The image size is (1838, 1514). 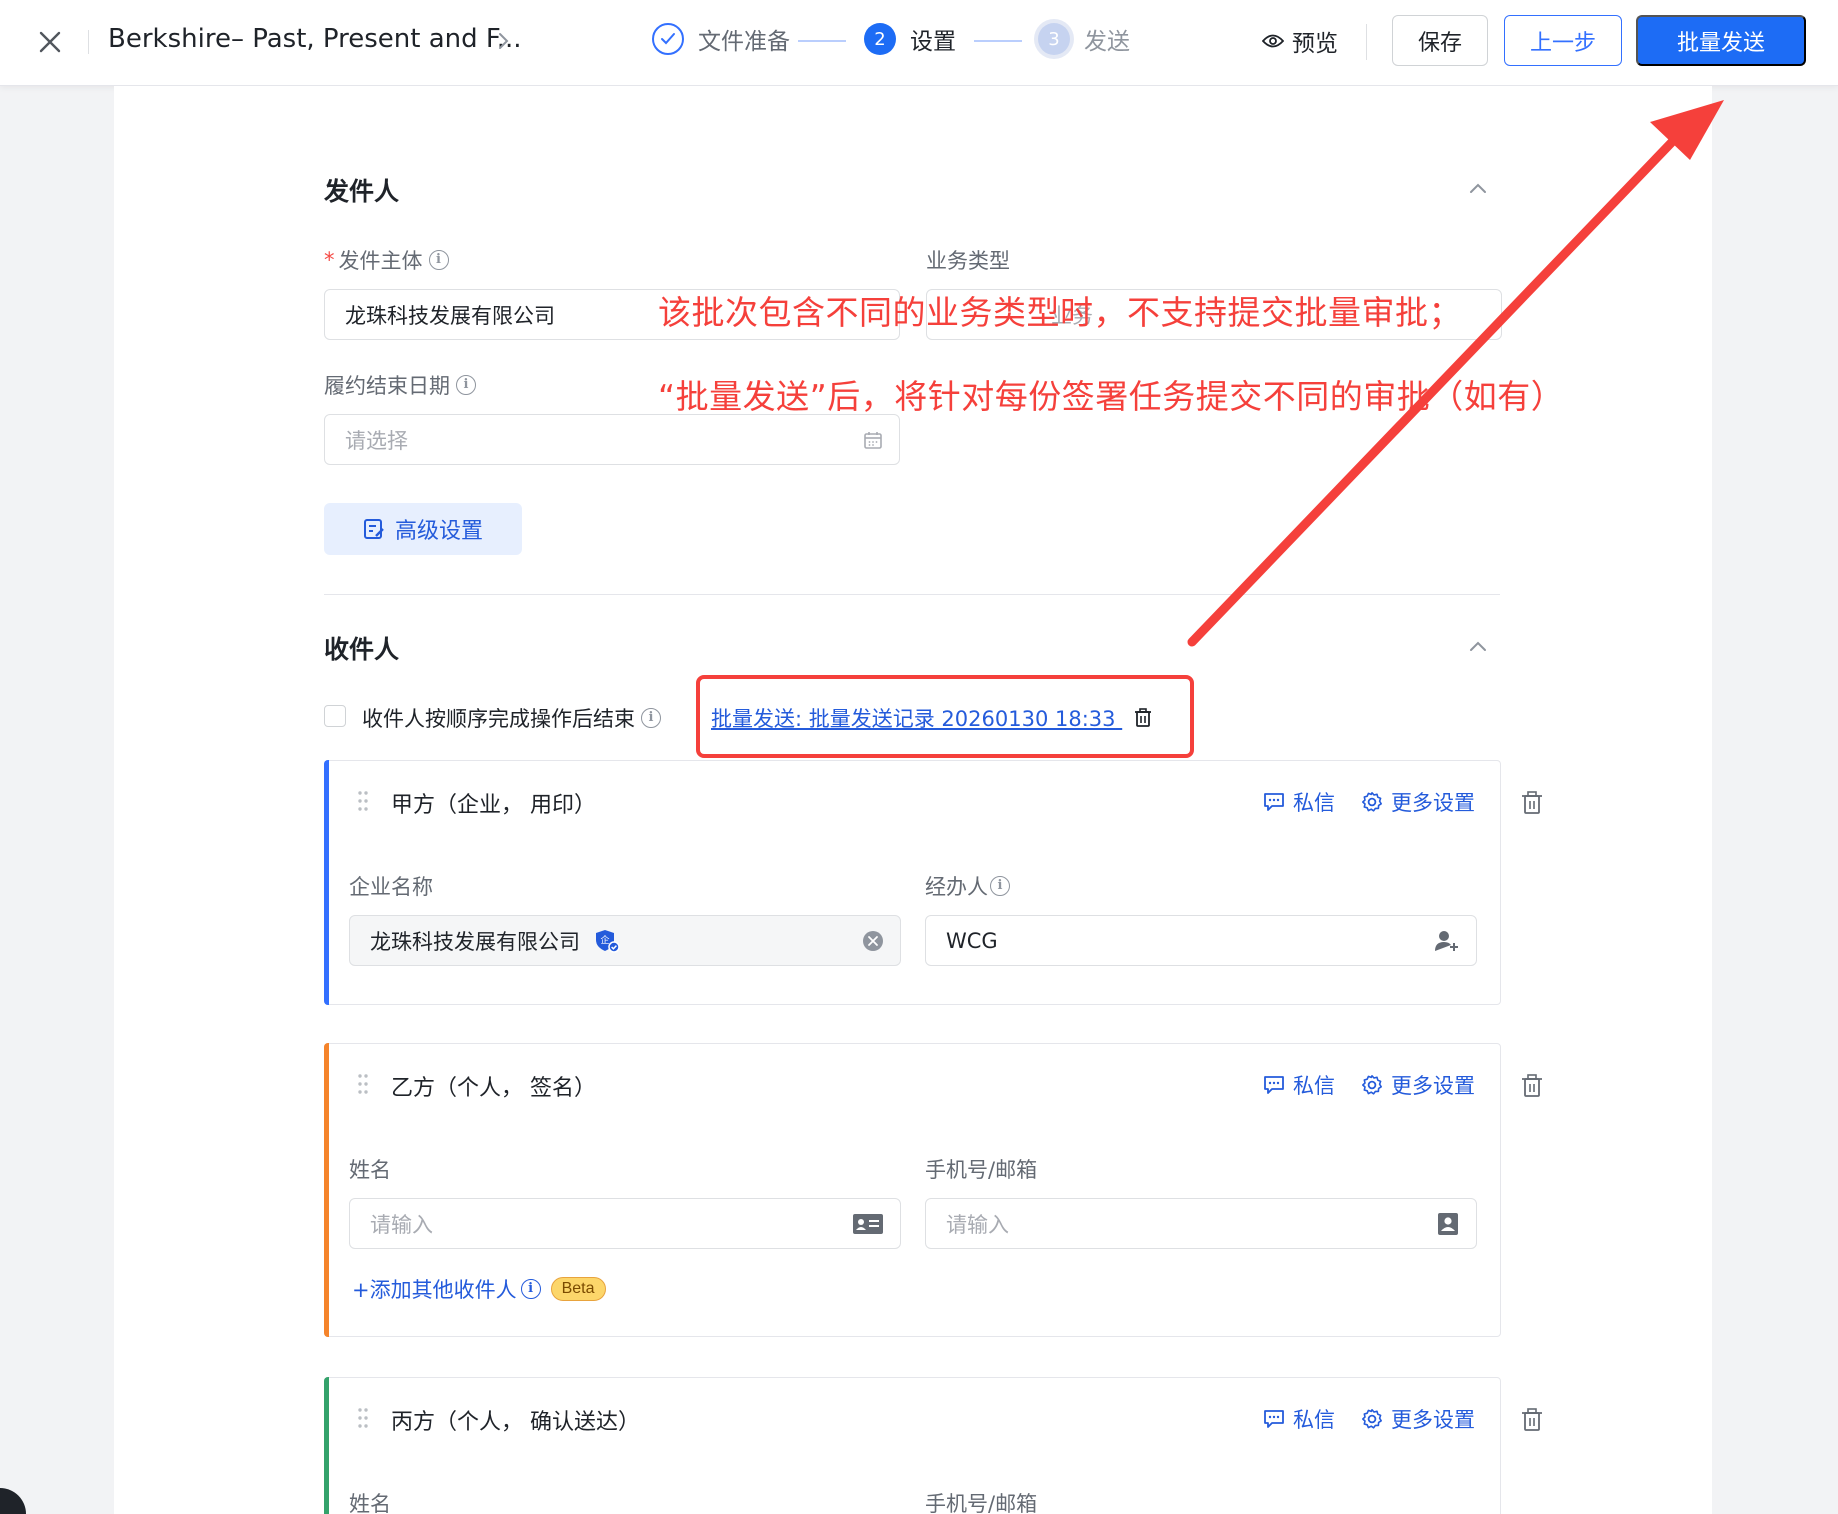 I want to click on add-contact-icon, so click(x=1447, y=941).